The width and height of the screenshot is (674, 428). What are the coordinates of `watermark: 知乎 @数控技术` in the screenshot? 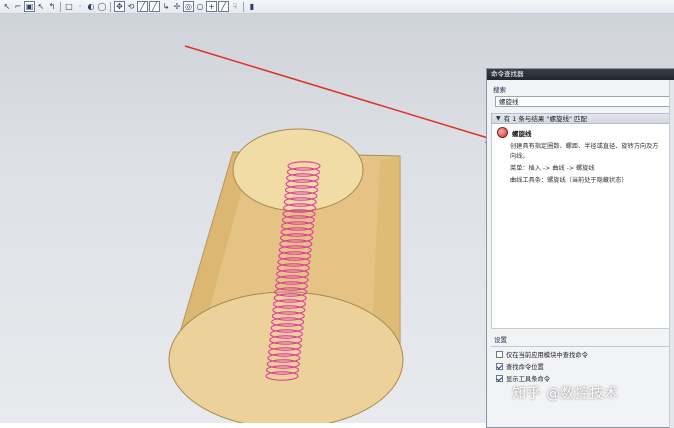 It's located at (565, 394).